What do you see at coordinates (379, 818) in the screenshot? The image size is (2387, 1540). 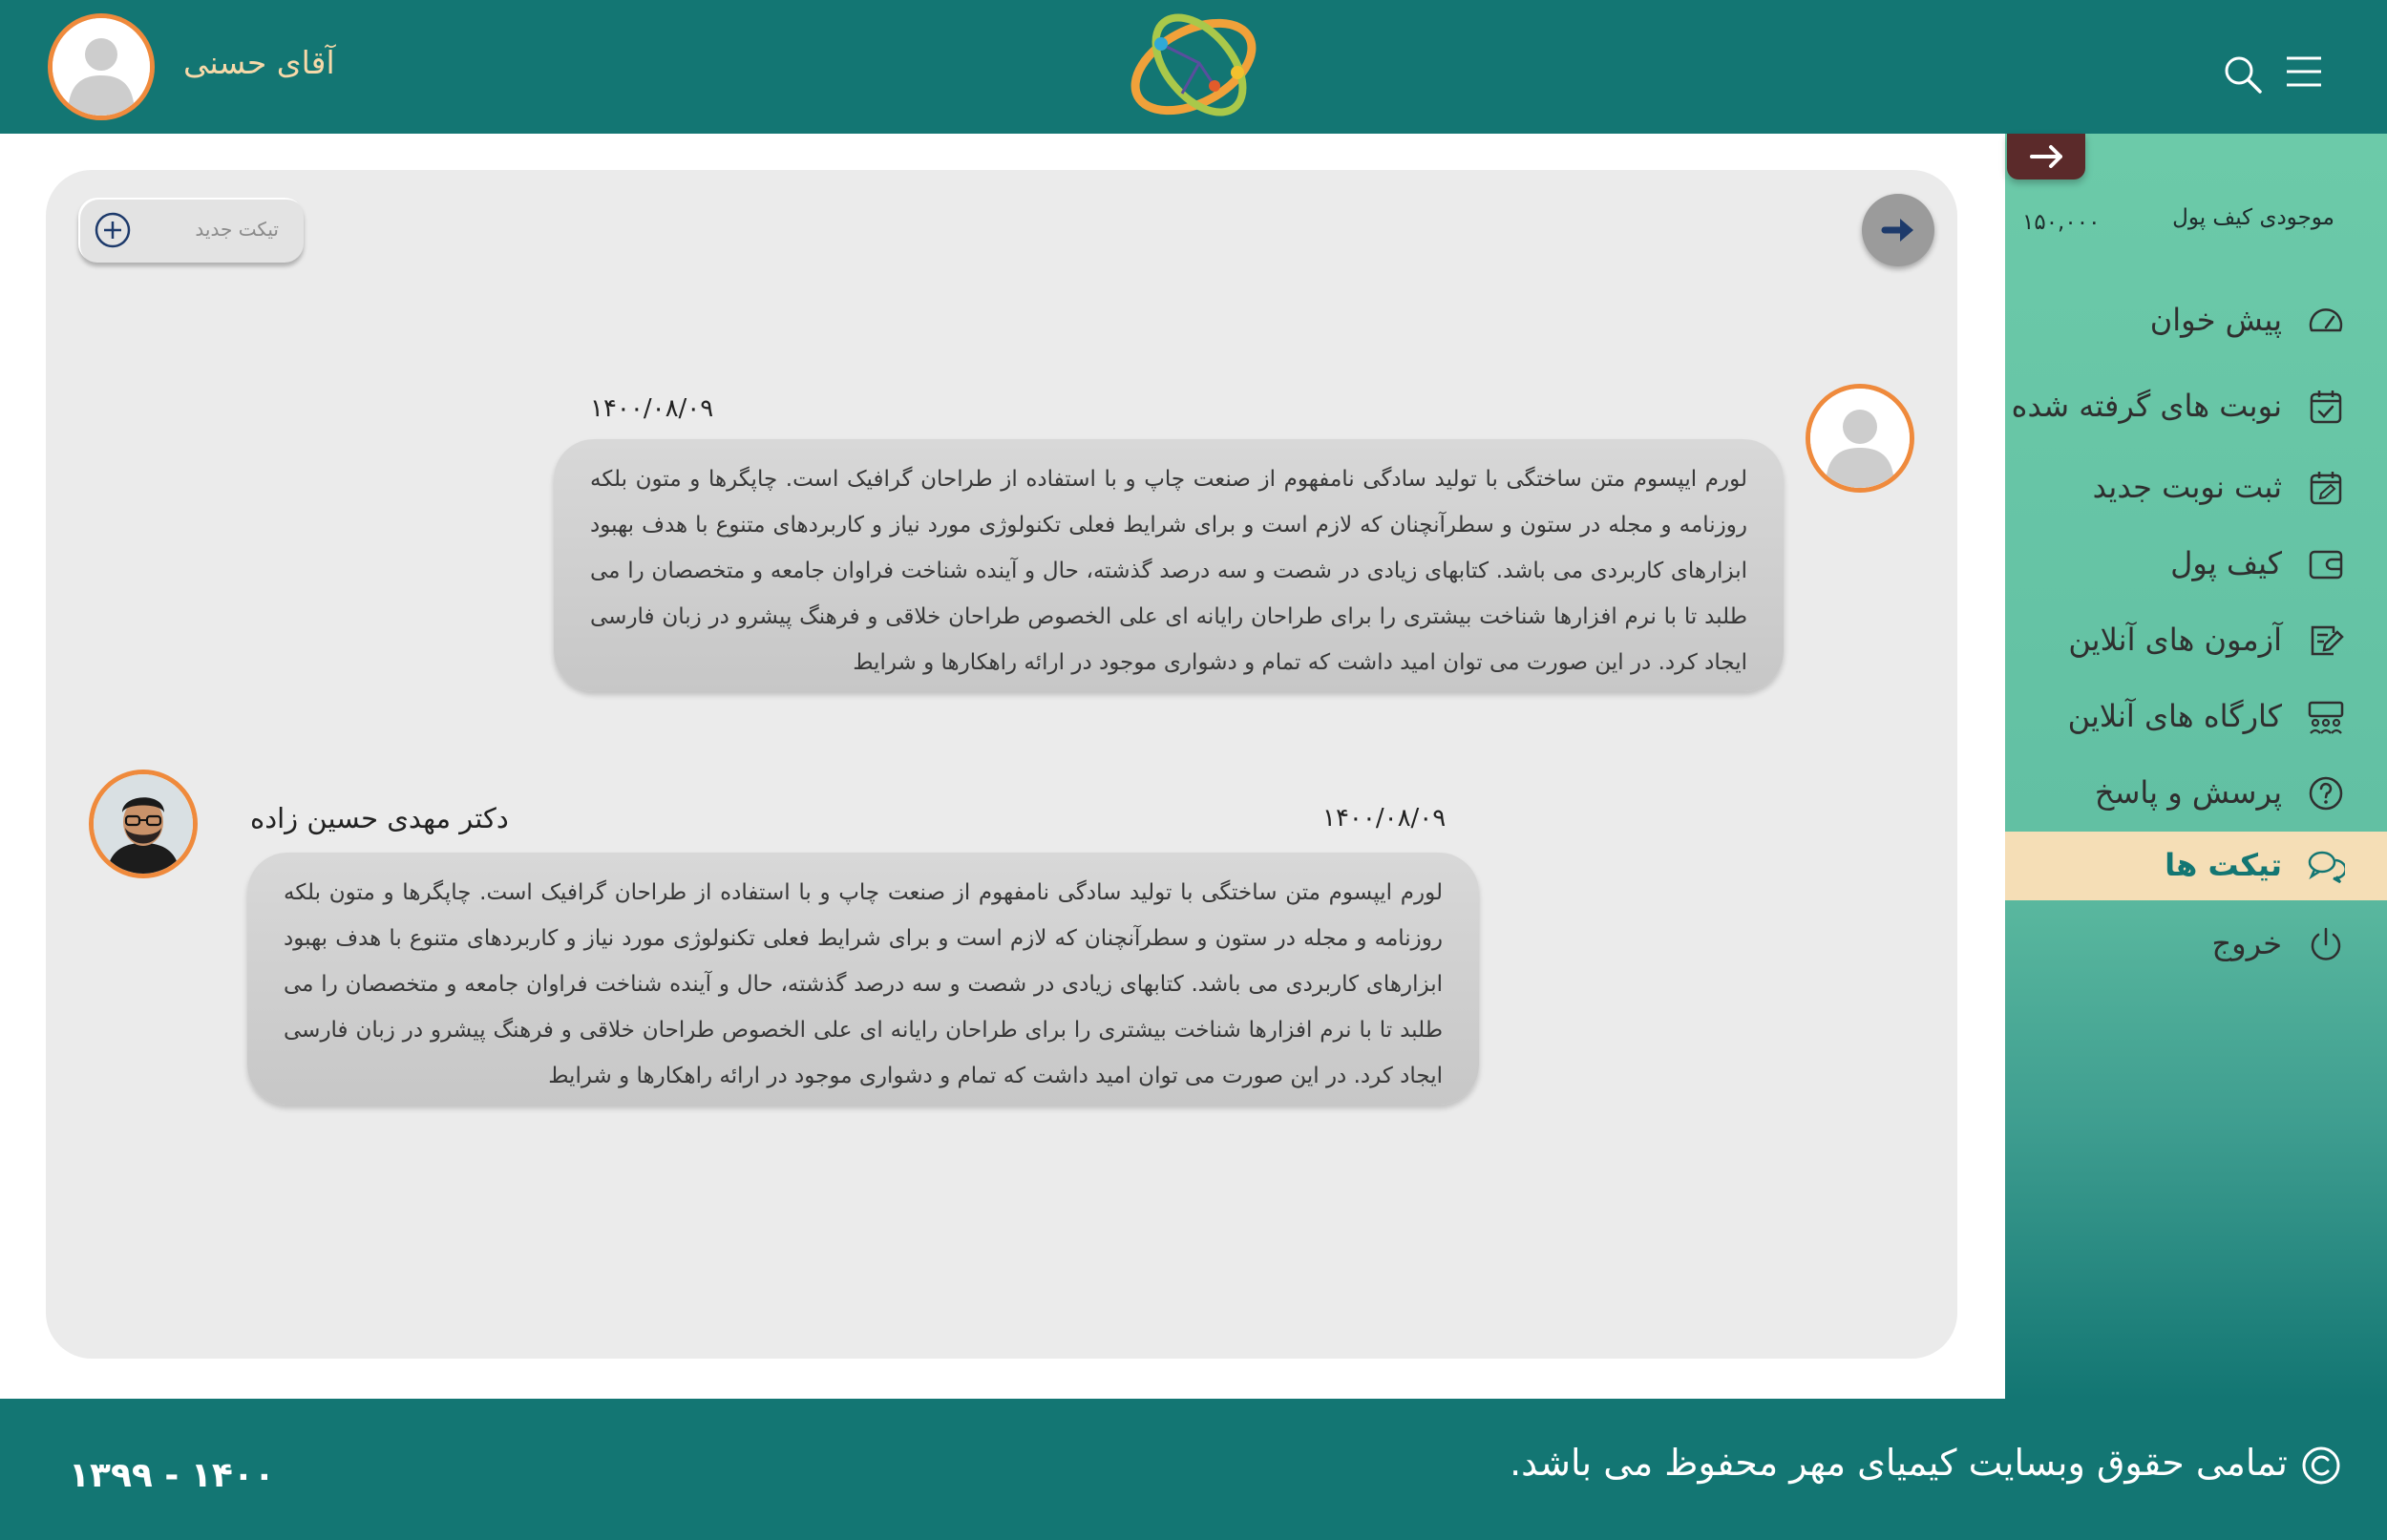 I see `message-author-name: دکتر مهدی حسین زاده` at bounding box center [379, 818].